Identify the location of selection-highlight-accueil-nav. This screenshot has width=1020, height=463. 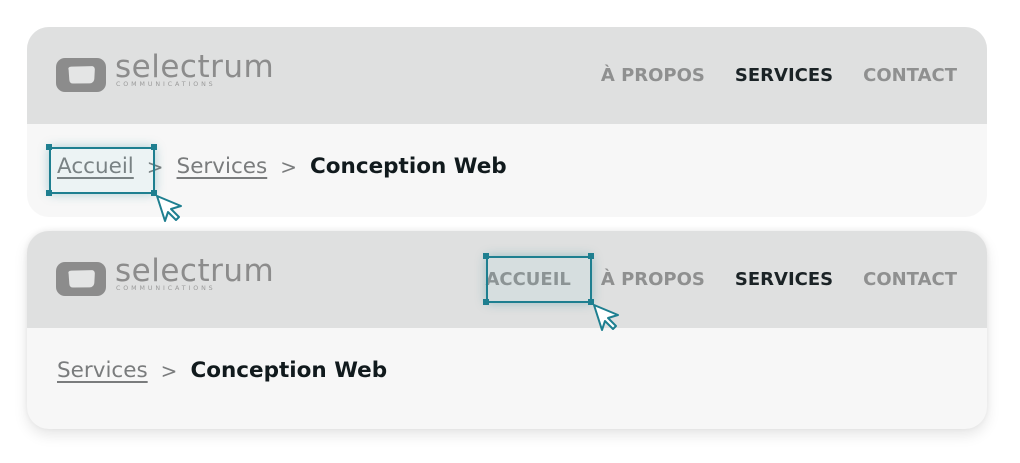
(539, 279).